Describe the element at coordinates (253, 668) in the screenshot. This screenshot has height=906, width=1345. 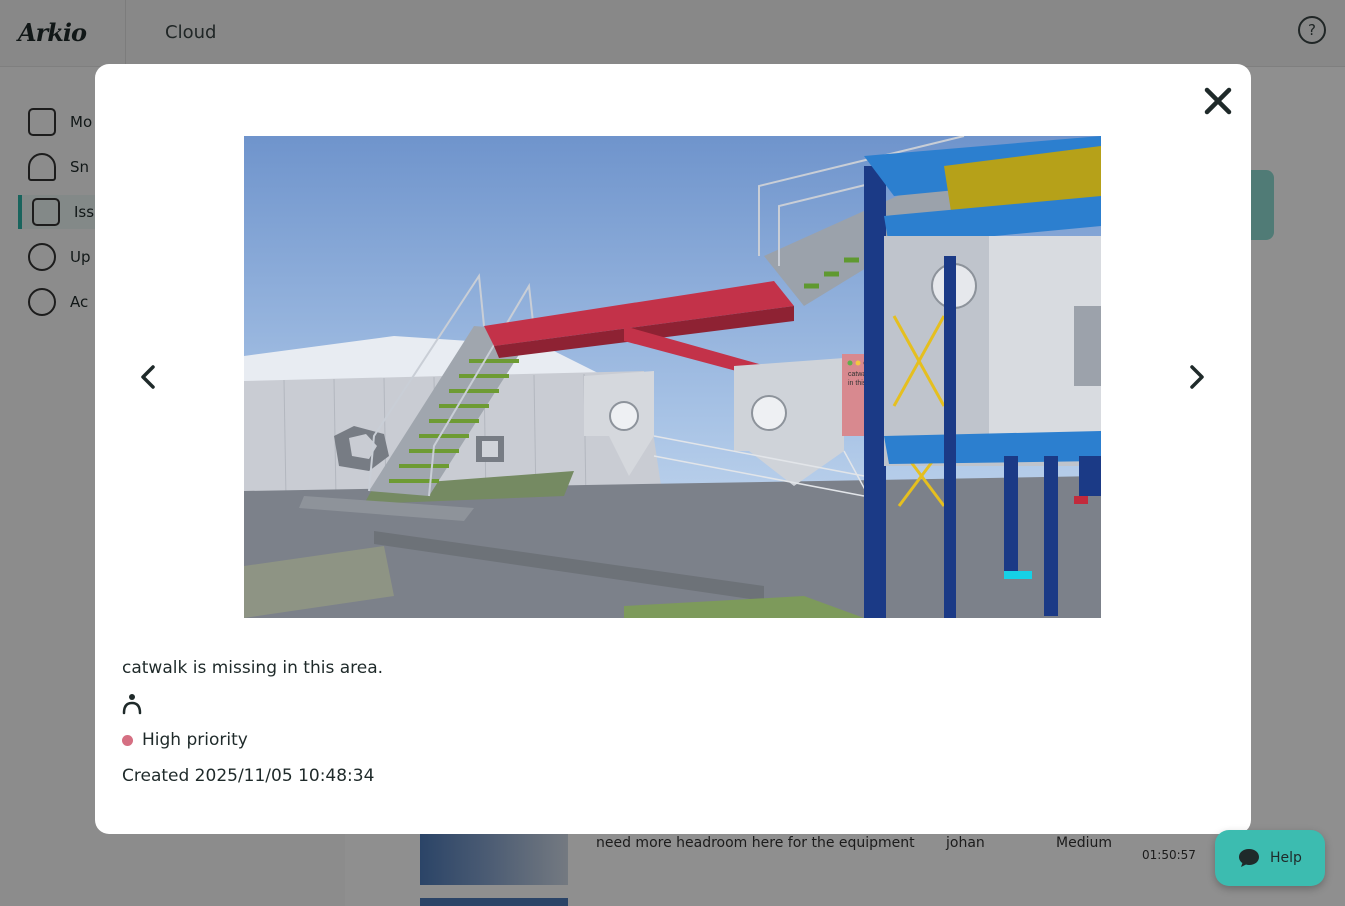
I see `issue-caption: catwalk is missing in this area.` at that location.